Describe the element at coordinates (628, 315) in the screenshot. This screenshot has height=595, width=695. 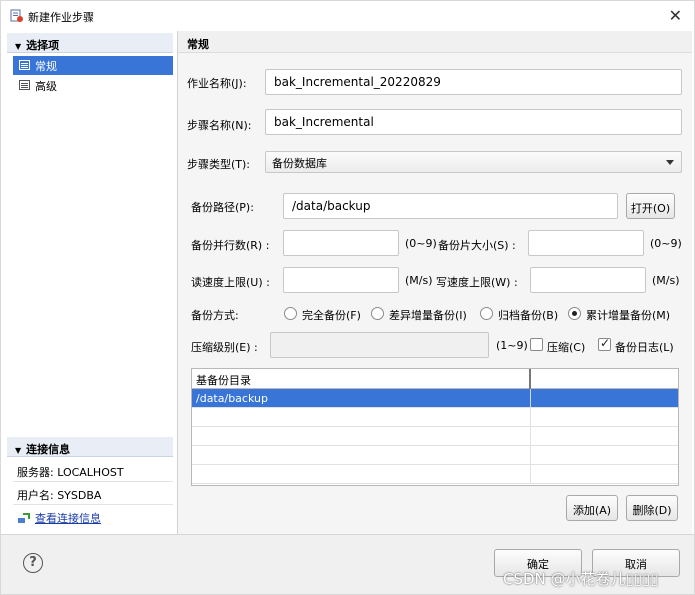
I see `mode-cumulative-label: 累计增量备份(M)` at that location.